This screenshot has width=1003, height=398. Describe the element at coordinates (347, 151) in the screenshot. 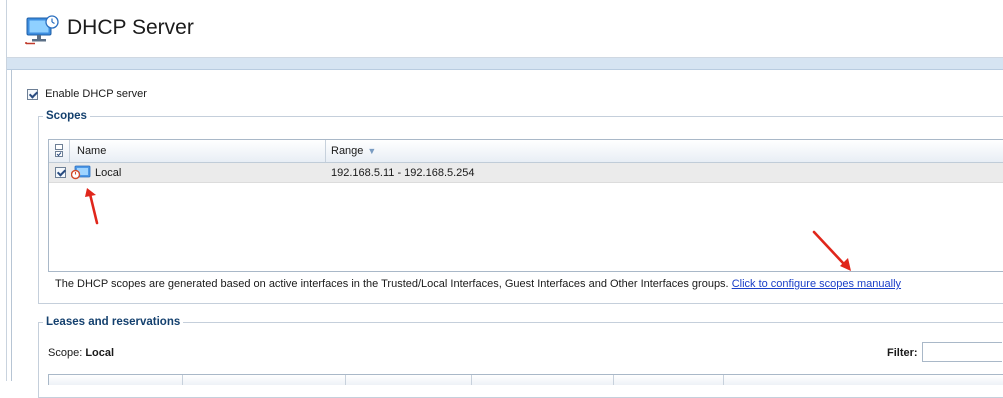

I see `column-header-range-label: Range` at that location.